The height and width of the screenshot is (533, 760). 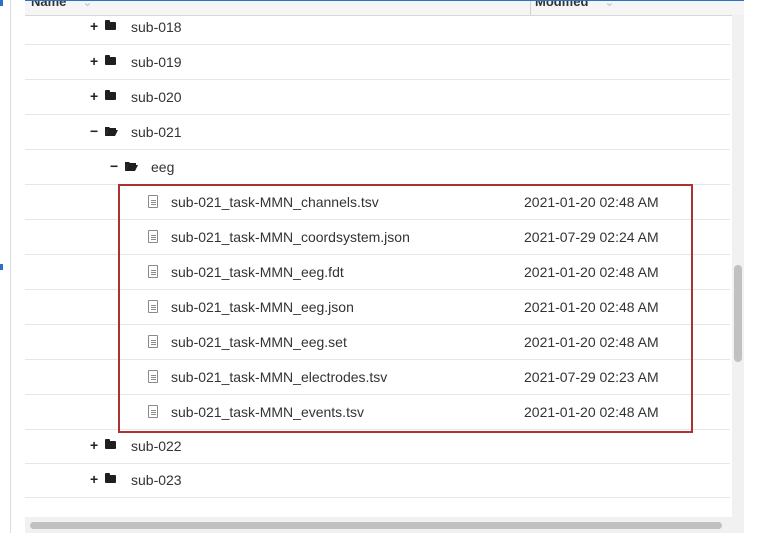 I want to click on modified-column-label: Modified, so click(x=562, y=4).